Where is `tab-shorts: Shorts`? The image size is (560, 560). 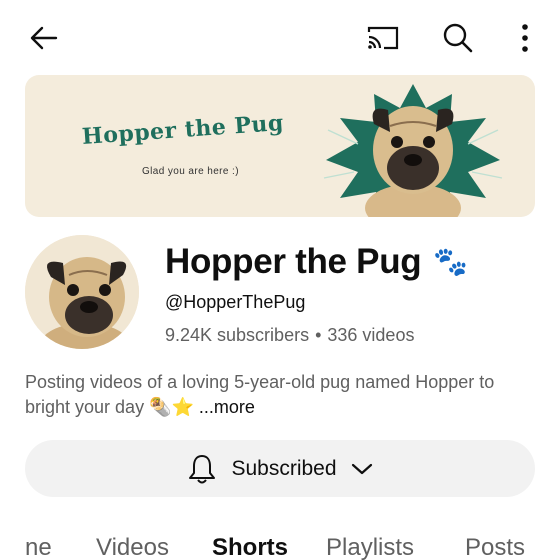 tab-shorts: Shorts is located at coordinates (250, 547).